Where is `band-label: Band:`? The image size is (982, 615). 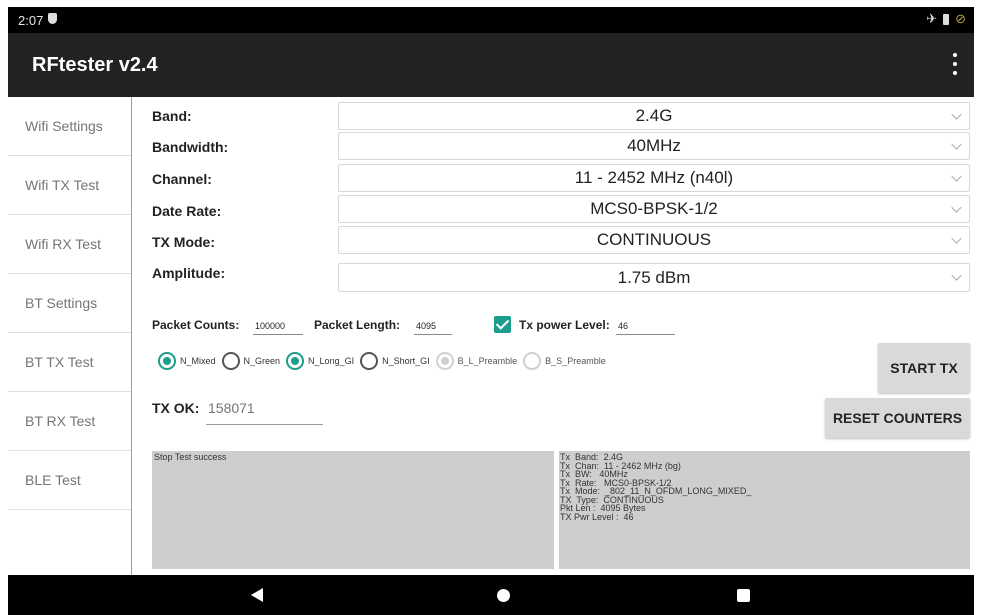
band-label: Band: is located at coordinates (172, 116).